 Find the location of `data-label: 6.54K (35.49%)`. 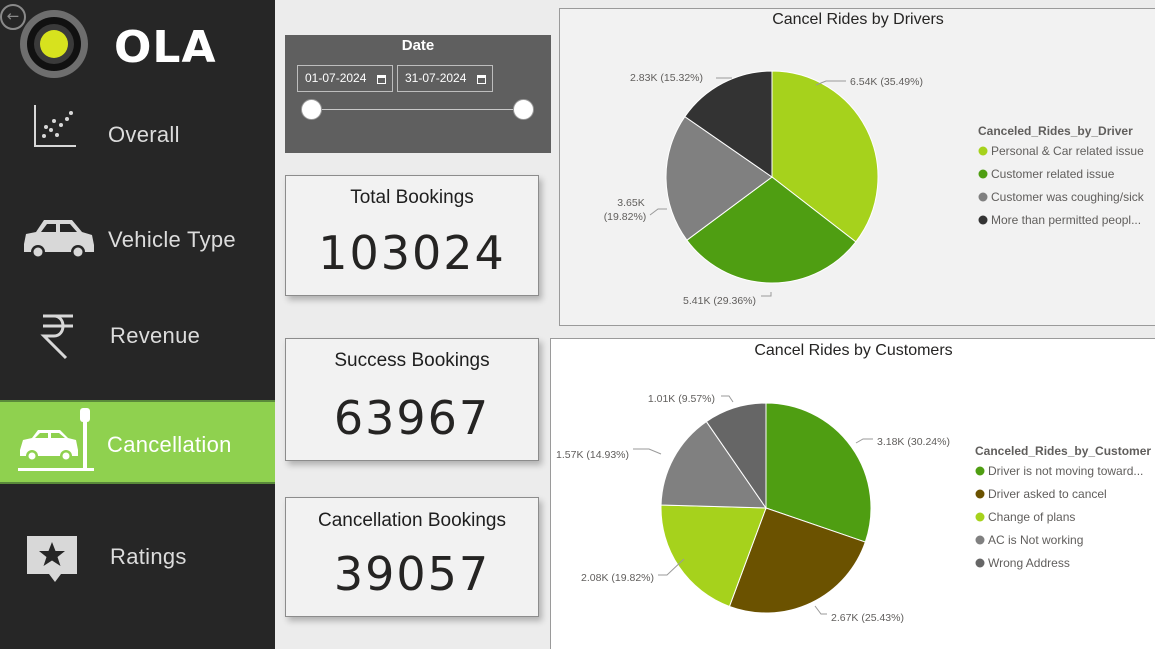

data-label: 6.54K (35.49%) is located at coordinates (886, 82).